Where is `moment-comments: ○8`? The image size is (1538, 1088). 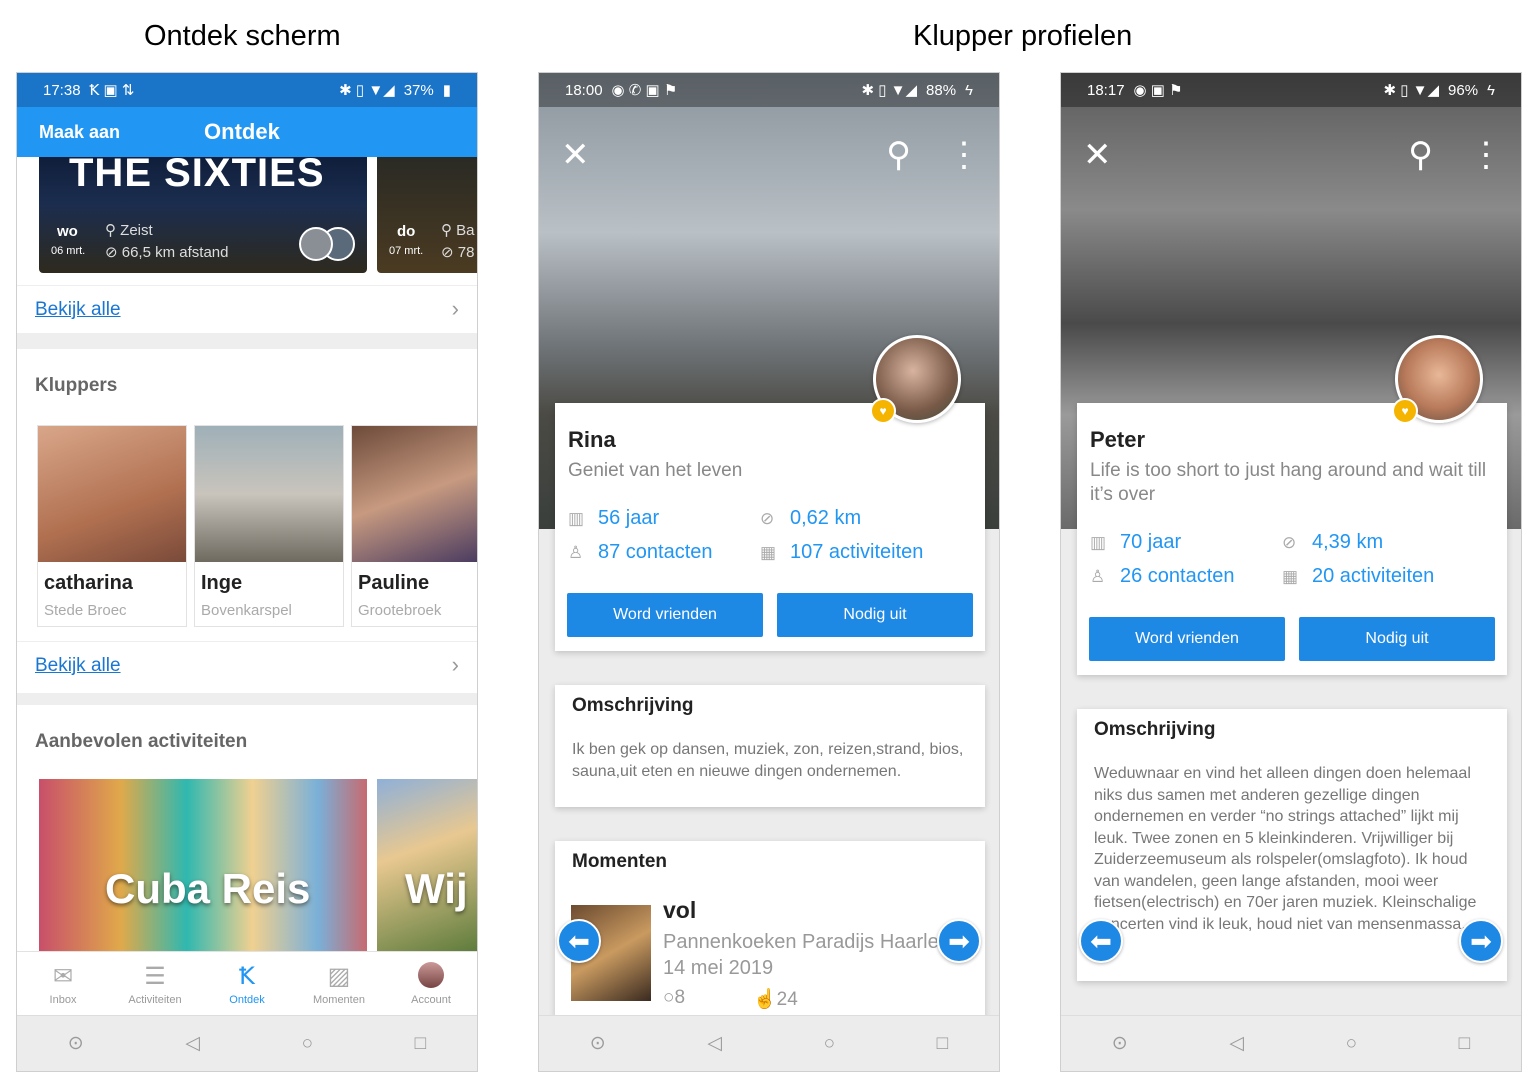 moment-comments: ○8 is located at coordinates (674, 997).